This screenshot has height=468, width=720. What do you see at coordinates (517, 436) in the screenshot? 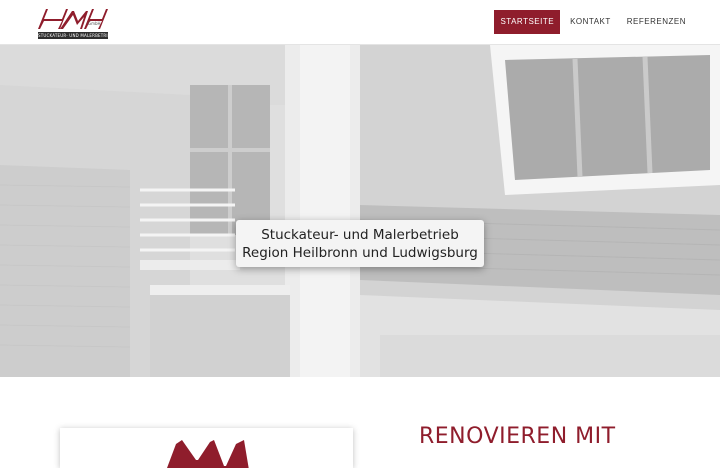
I see `section-heading: RENOVIEREN MIT` at bounding box center [517, 436].